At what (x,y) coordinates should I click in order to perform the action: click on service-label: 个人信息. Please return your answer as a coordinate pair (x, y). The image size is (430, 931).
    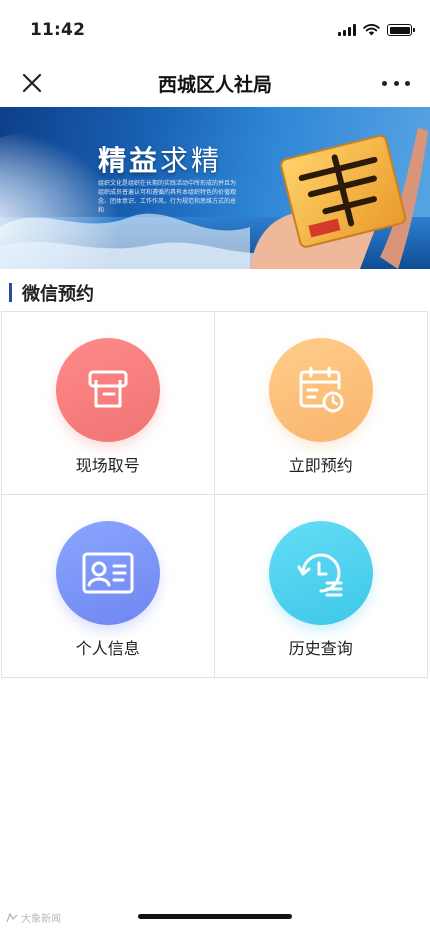
    Looking at the image, I should click on (107, 648).